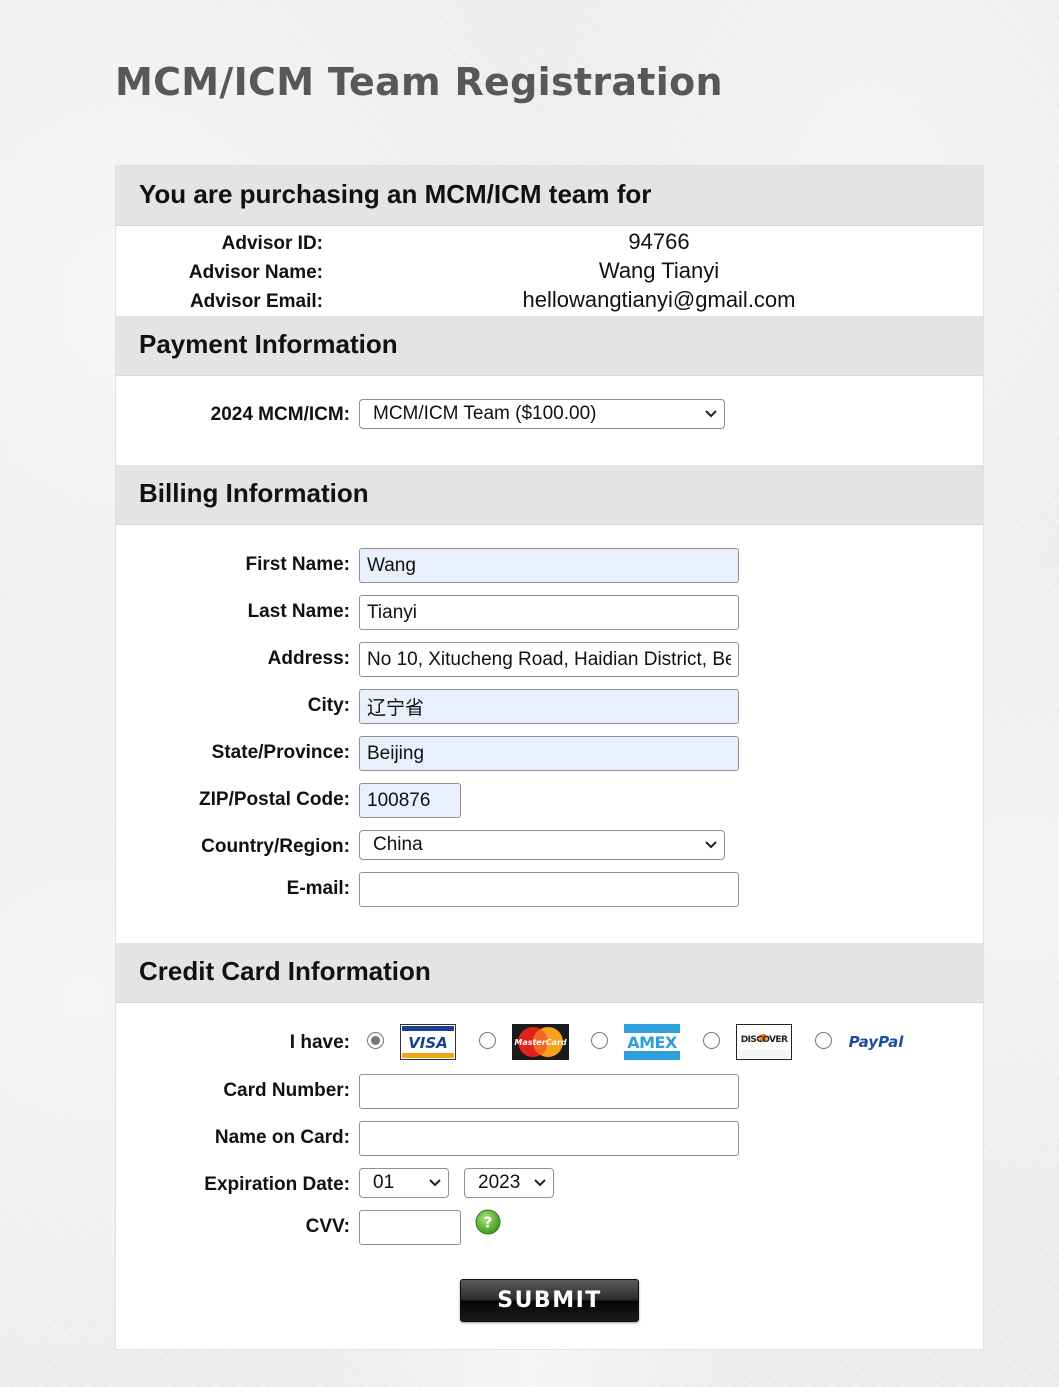 The image size is (1059, 1387). What do you see at coordinates (319, 1042) in the screenshot?
I see `i-have-label: I have:` at bounding box center [319, 1042].